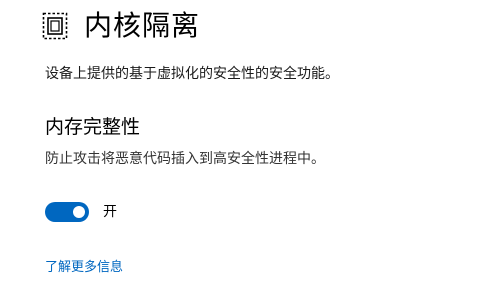  Describe the element at coordinates (55, 26) in the screenshot. I see `core-isolation-icon` at that location.